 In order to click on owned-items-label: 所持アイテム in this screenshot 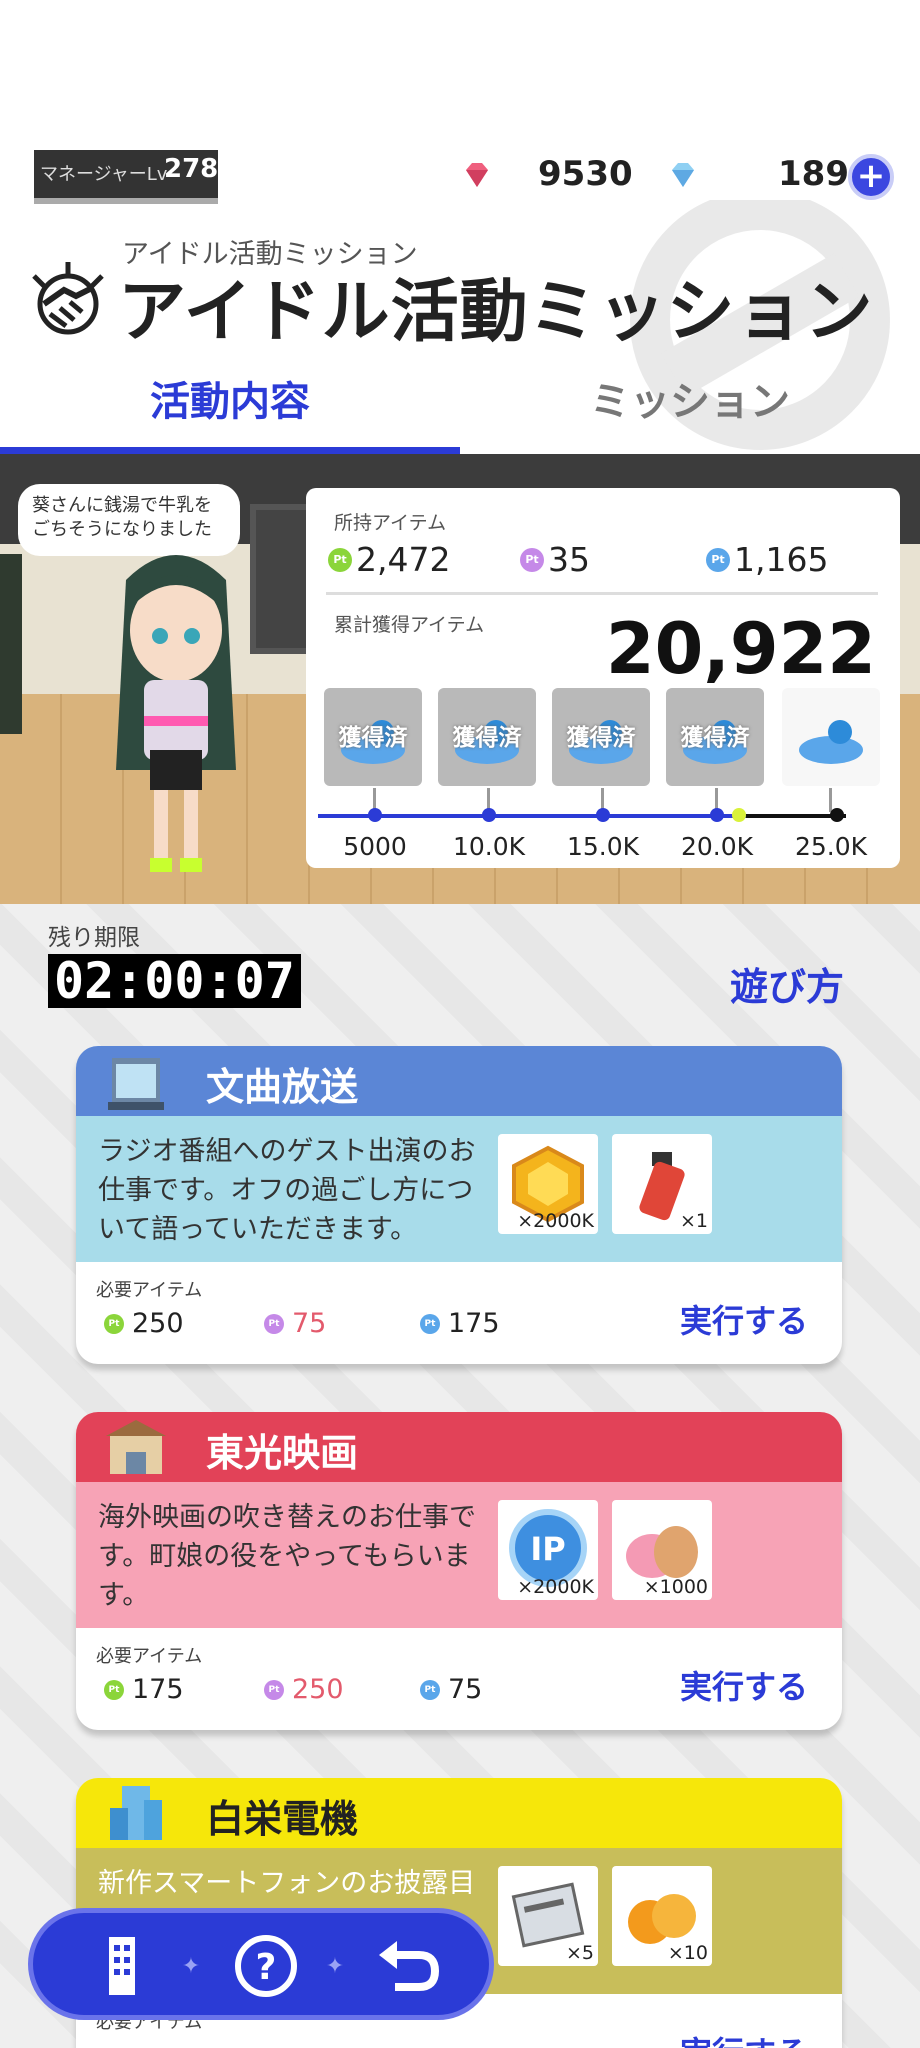, I will do `click(390, 523)`.